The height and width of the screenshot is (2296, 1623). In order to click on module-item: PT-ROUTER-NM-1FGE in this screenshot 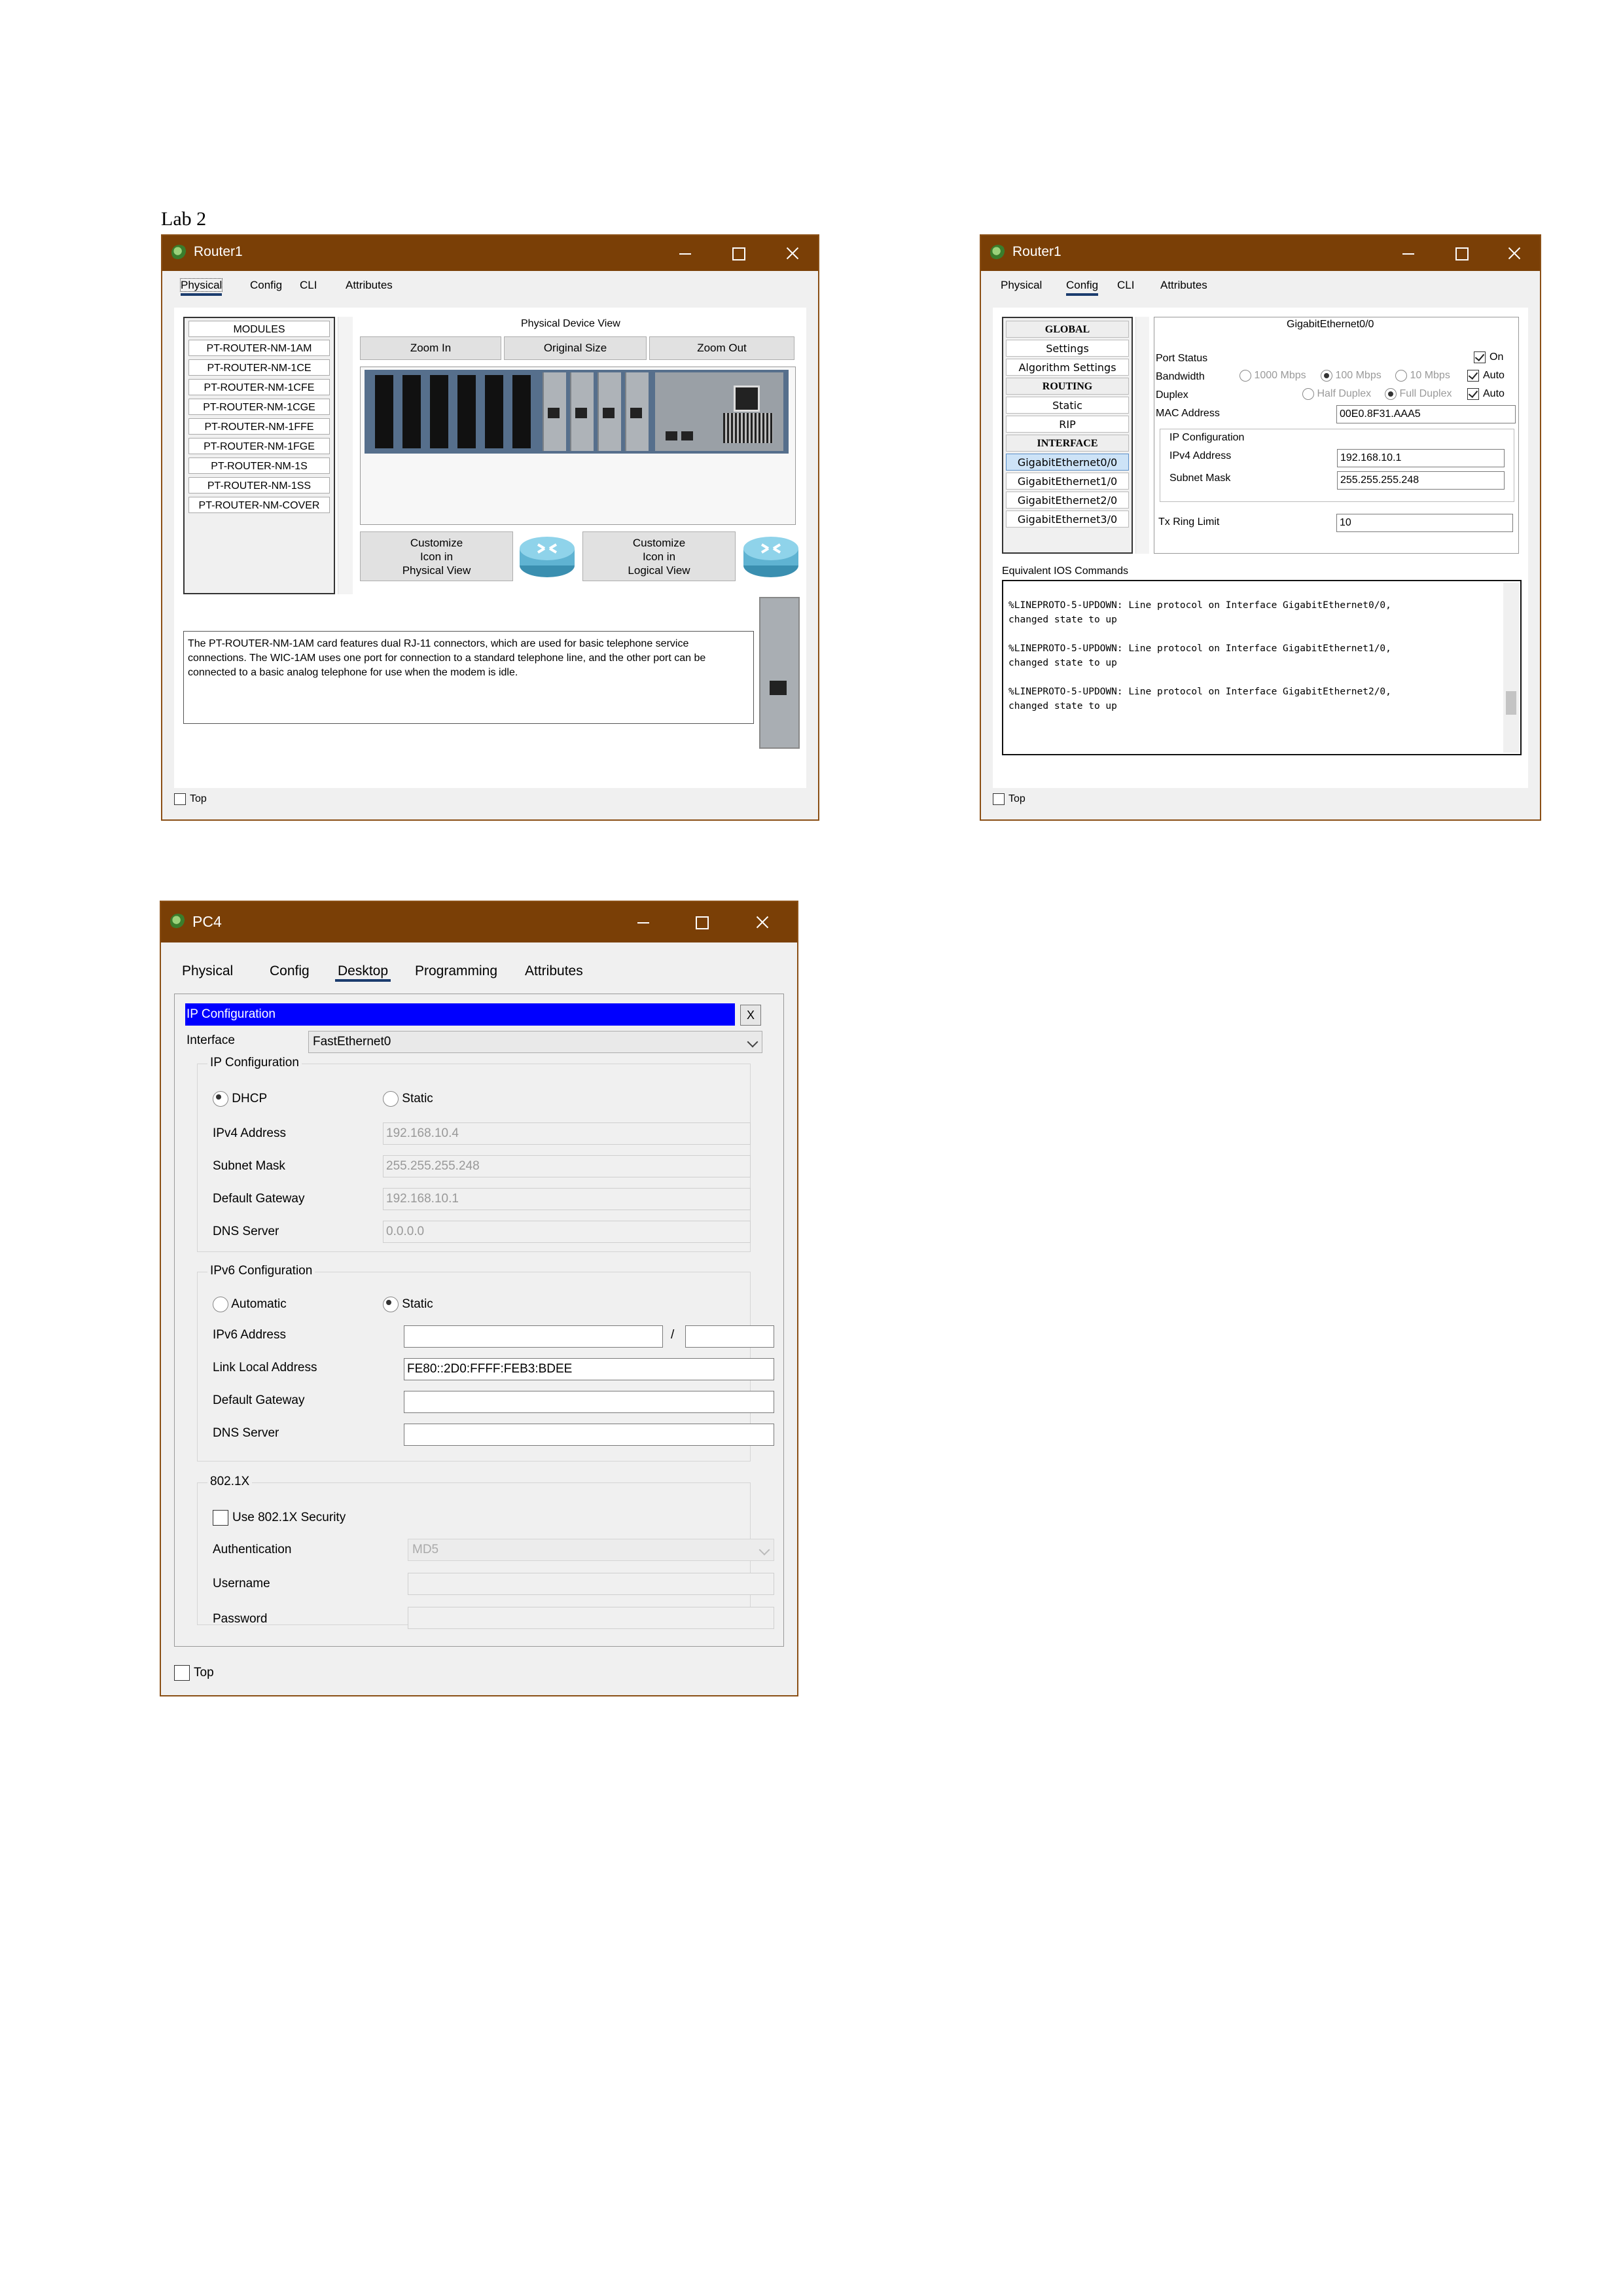, I will do `click(259, 446)`.